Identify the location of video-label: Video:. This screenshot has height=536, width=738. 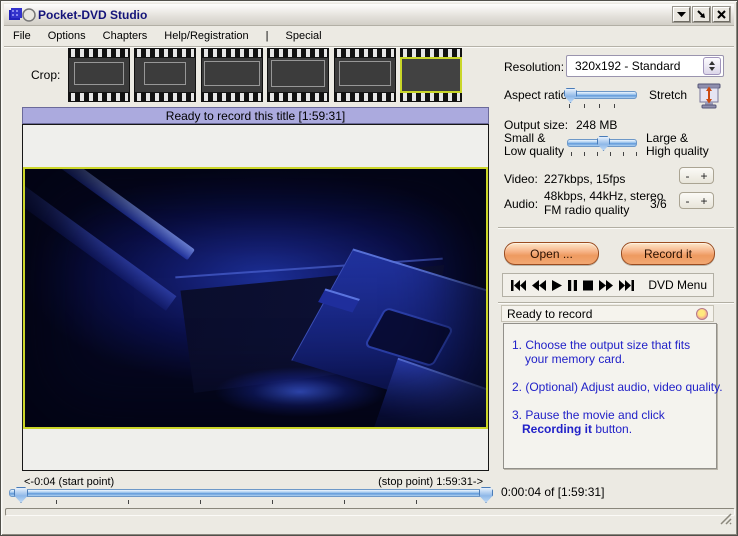
(521, 179).